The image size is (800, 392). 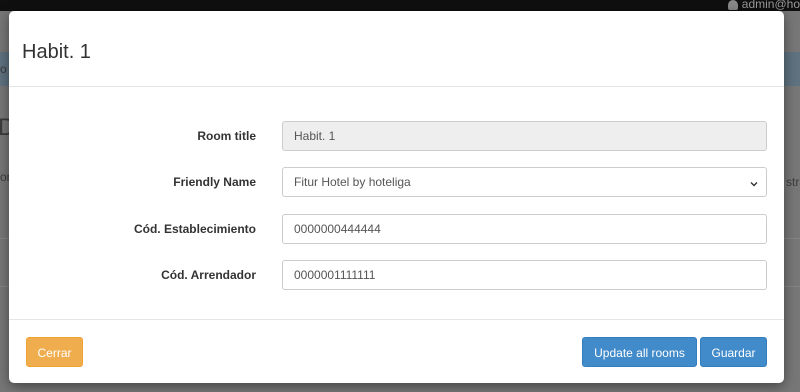 What do you see at coordinates (754, 184) in the screenshot?
I see `chevron-down-icon` at bounding box center [754, 184].